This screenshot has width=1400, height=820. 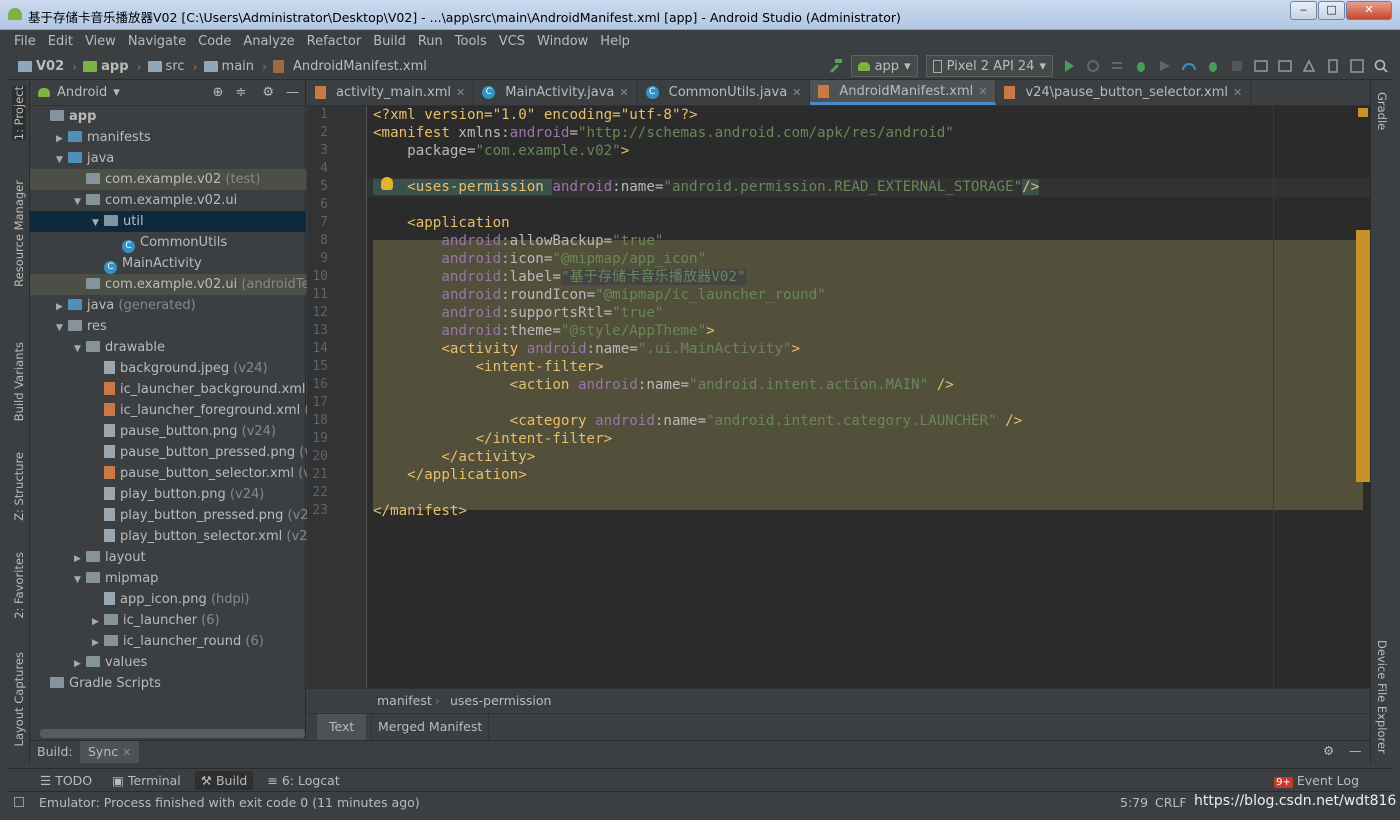 I want to click on tree-item: pause_button.png (v24), so click(x=168, y=431).